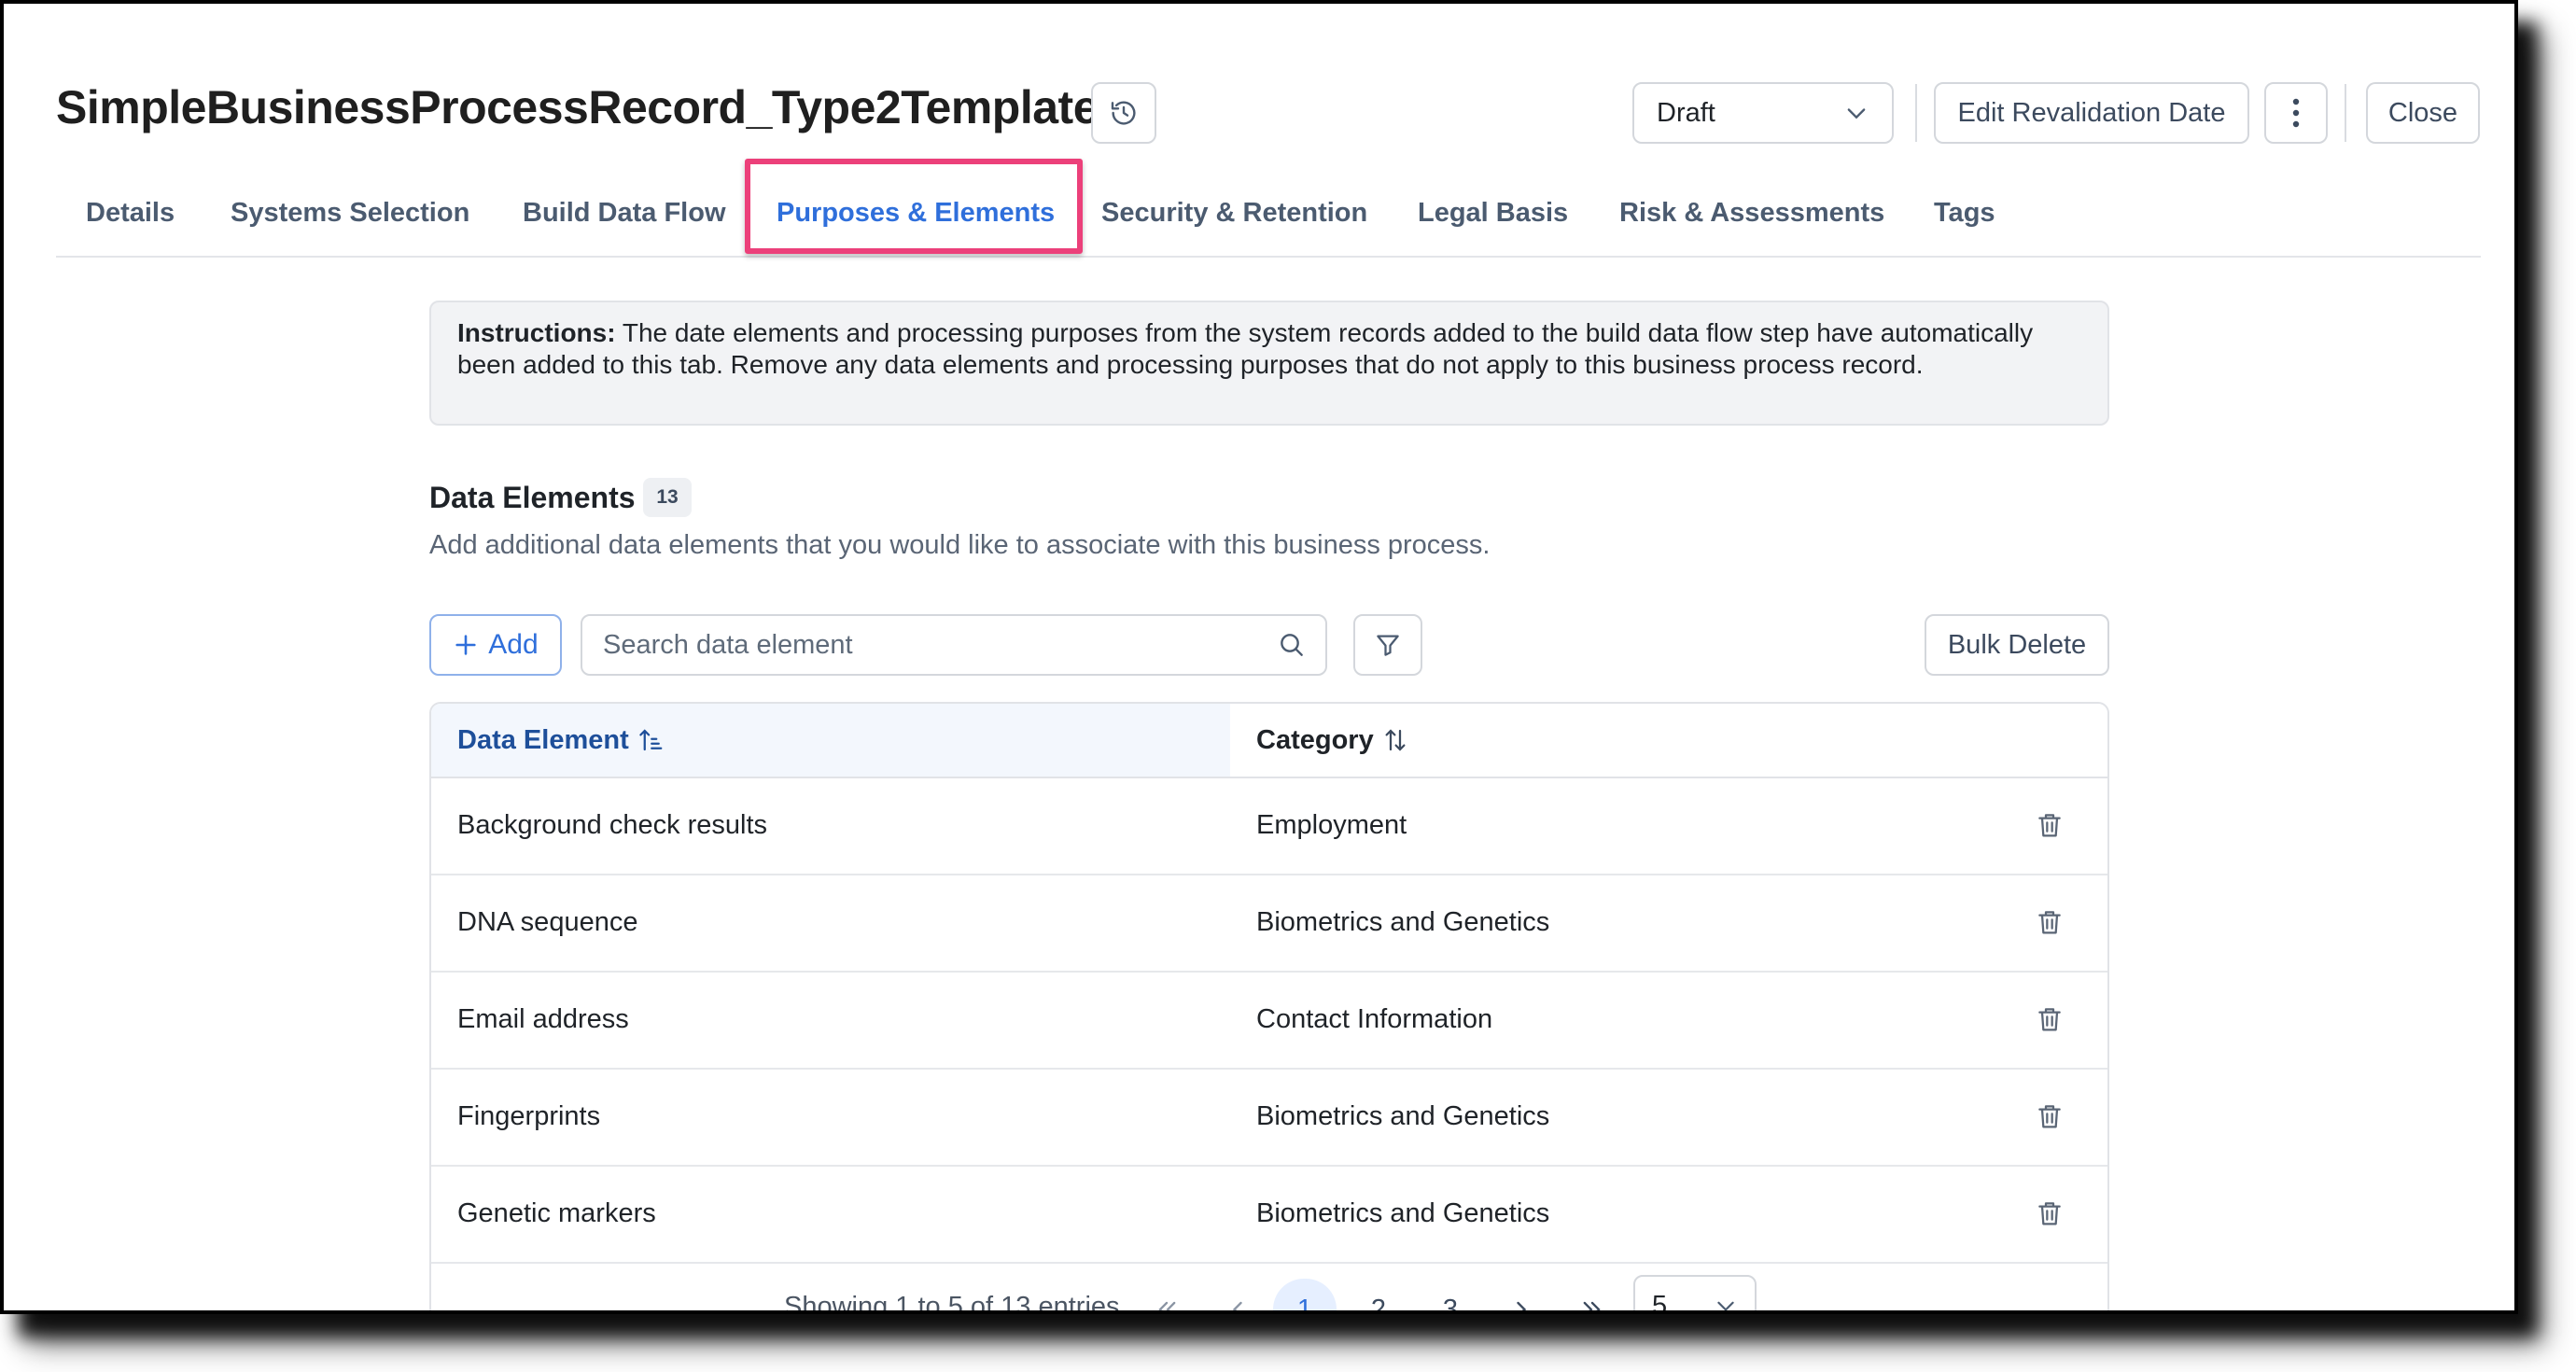 Image resolution: width=2576 pixels, height=1372 pixels. Describe the element at coordinates (130, 213) in the screenshot. I see `tab-details: Details` at that location.